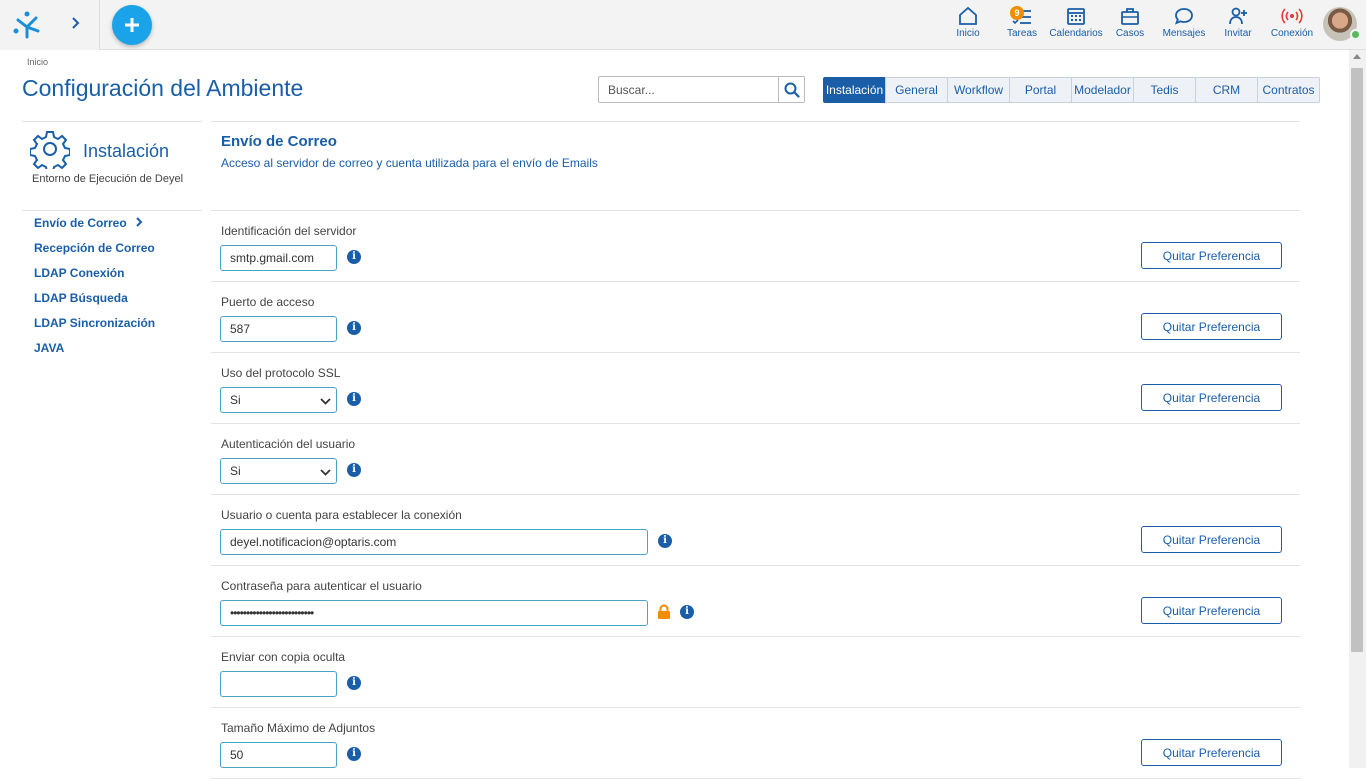  I want to click on search-icon, so click(792, 90).